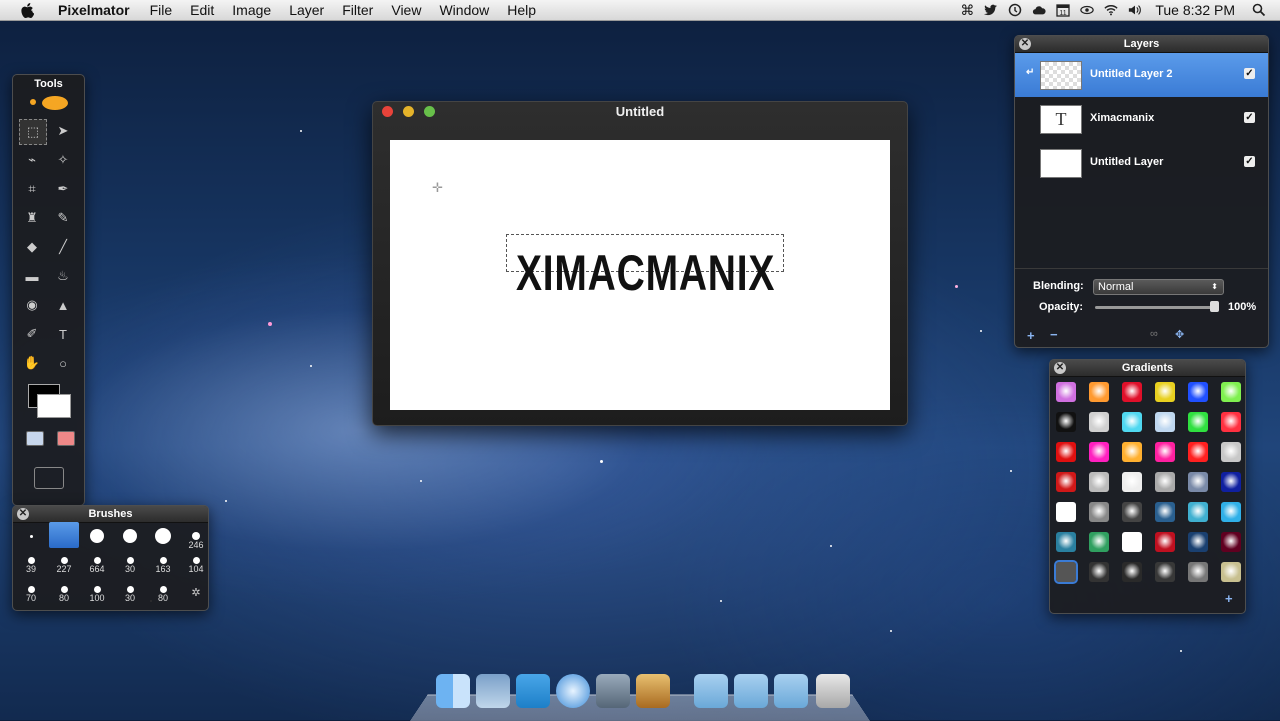 This screenshot has width=1280, height=721. What do you see at coordinates (967, 10) in the screenshot?
I see `command-icon: ⌘` at bounding box center [967, 10].